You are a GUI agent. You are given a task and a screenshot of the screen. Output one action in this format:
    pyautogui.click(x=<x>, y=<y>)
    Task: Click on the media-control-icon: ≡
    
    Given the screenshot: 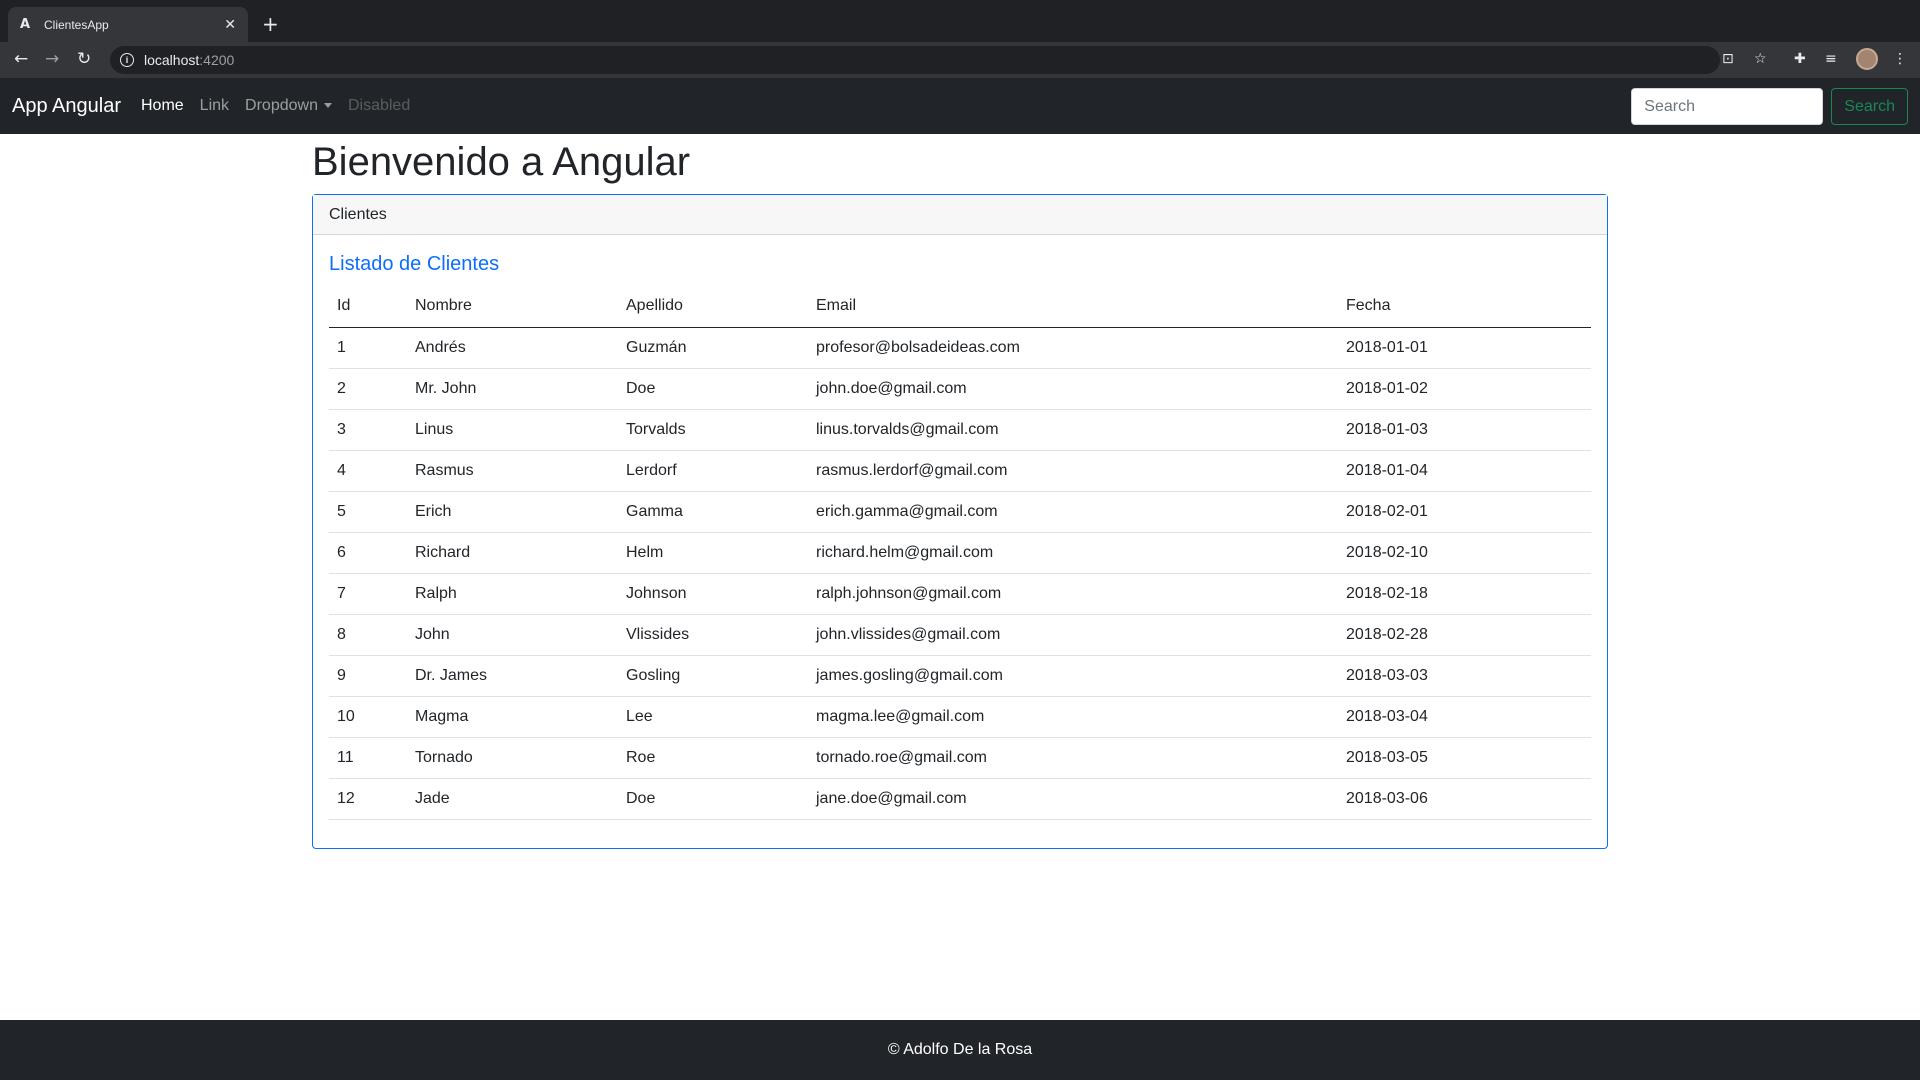 What is the action you would take?
    pyautogui.click(x=1831, y=59)
    